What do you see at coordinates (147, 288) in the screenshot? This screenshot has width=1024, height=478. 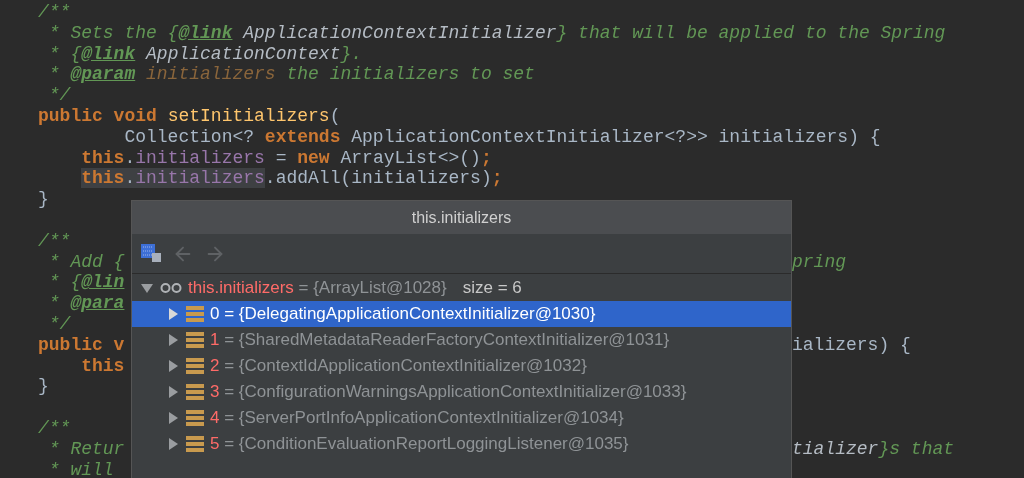 I see `expanded-arrow-icon` at bounding box center [147, 288].